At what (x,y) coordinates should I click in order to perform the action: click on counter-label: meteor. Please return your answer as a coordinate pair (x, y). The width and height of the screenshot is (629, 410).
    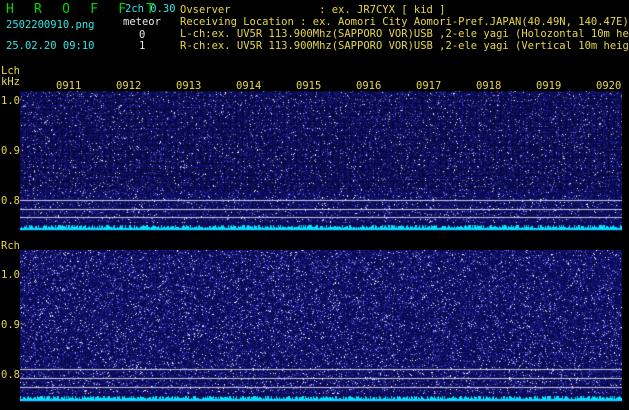
    Looking at the image, I should click on (142, 22).